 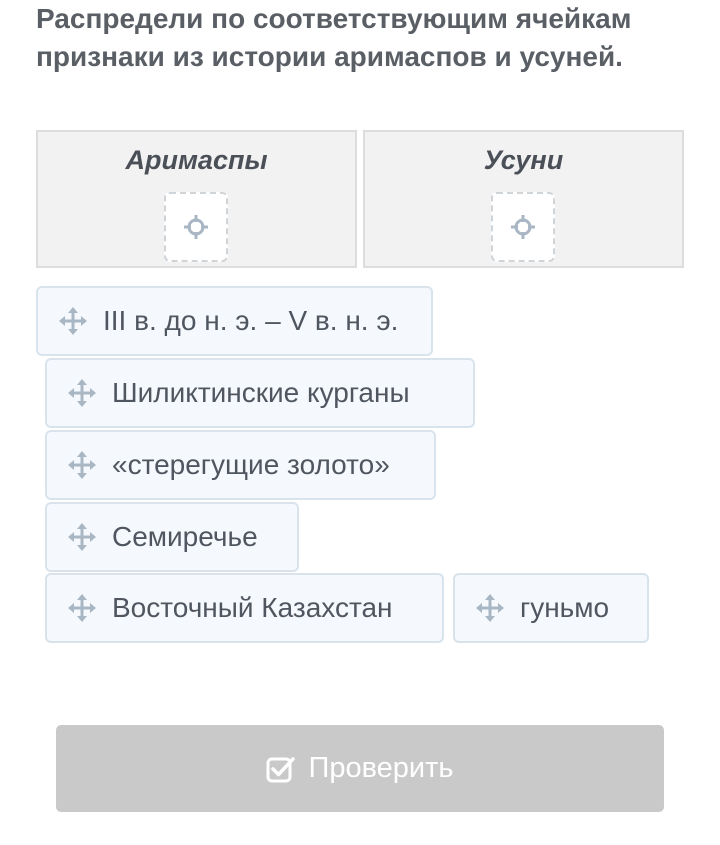 I want to click on chip-label: Шиликтинские курганы, so click(x=261, y=392).